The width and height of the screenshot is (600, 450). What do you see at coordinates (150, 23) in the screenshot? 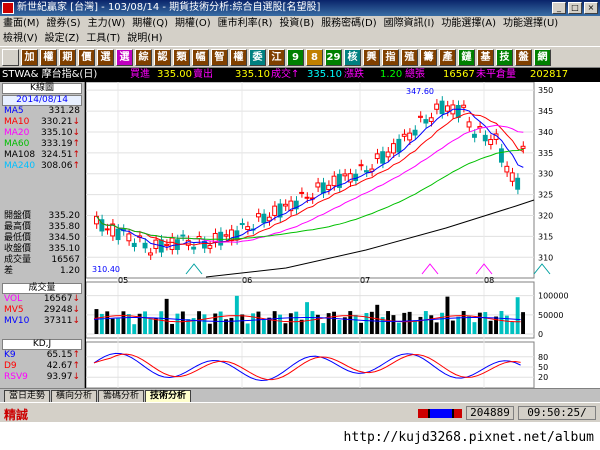
I see `menu-item: 期權(Q)` at bounding box center [150, 23].